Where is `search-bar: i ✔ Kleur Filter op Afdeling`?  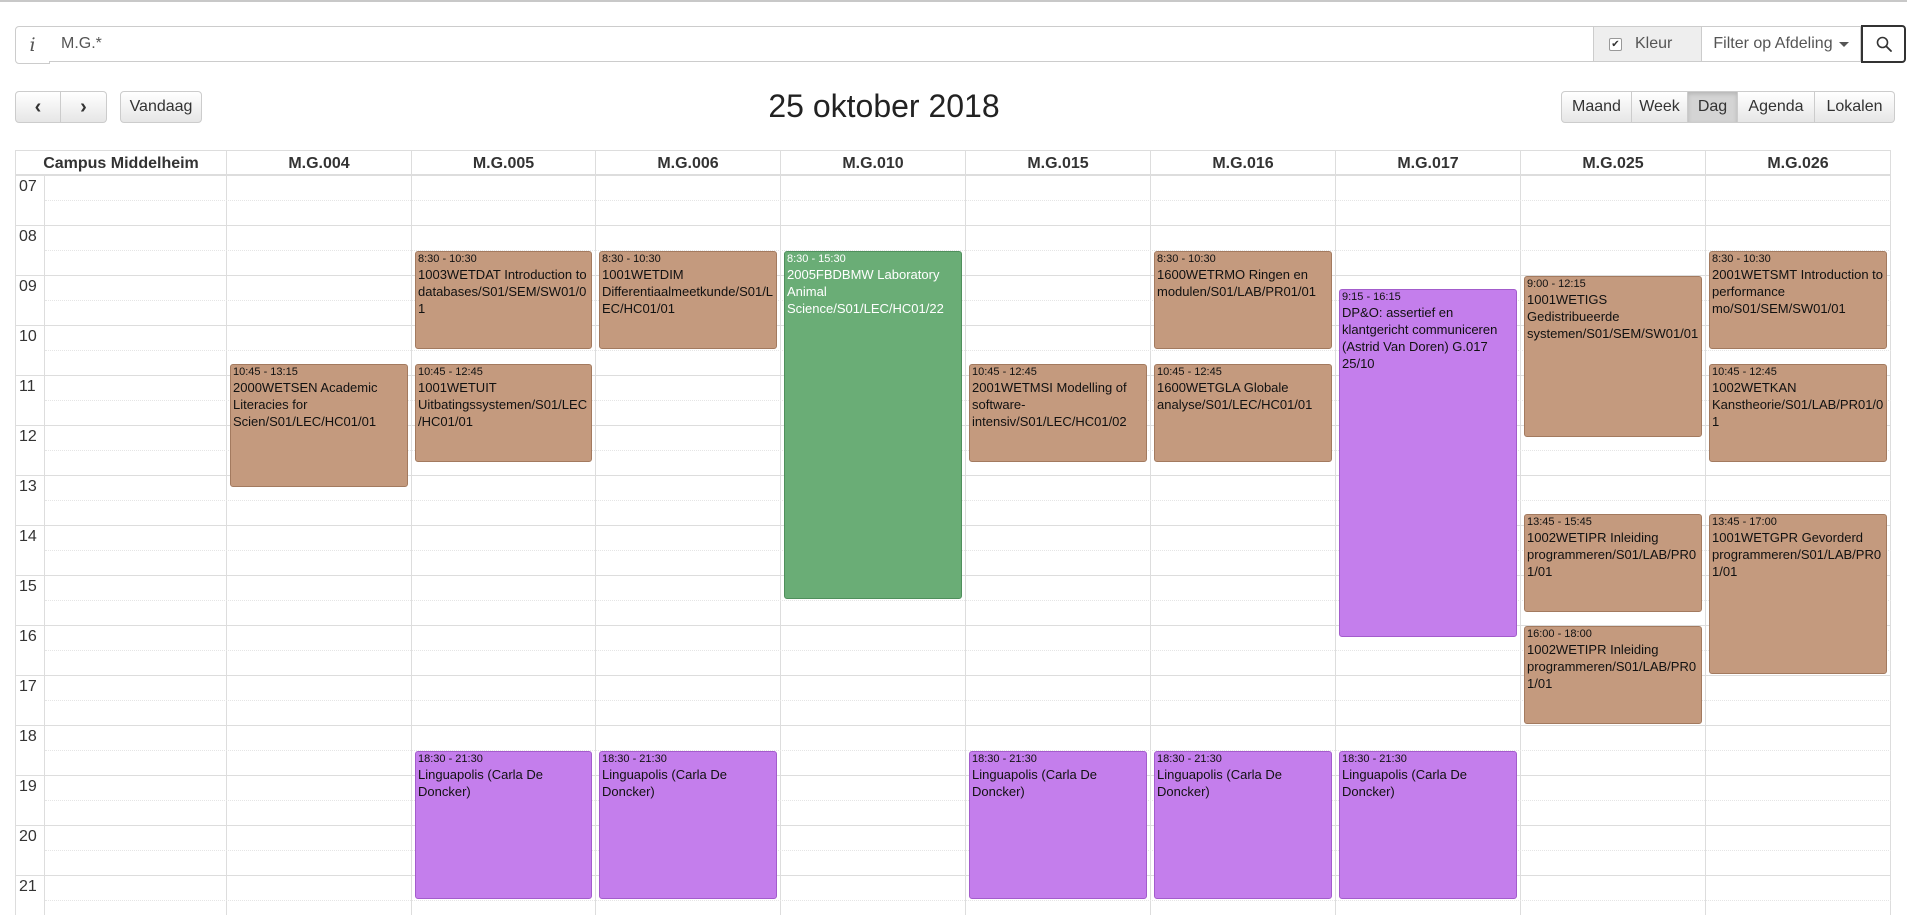
search-bar: i ✔ Kleur Filter op Afdeling is located at coordinates (960, 44).